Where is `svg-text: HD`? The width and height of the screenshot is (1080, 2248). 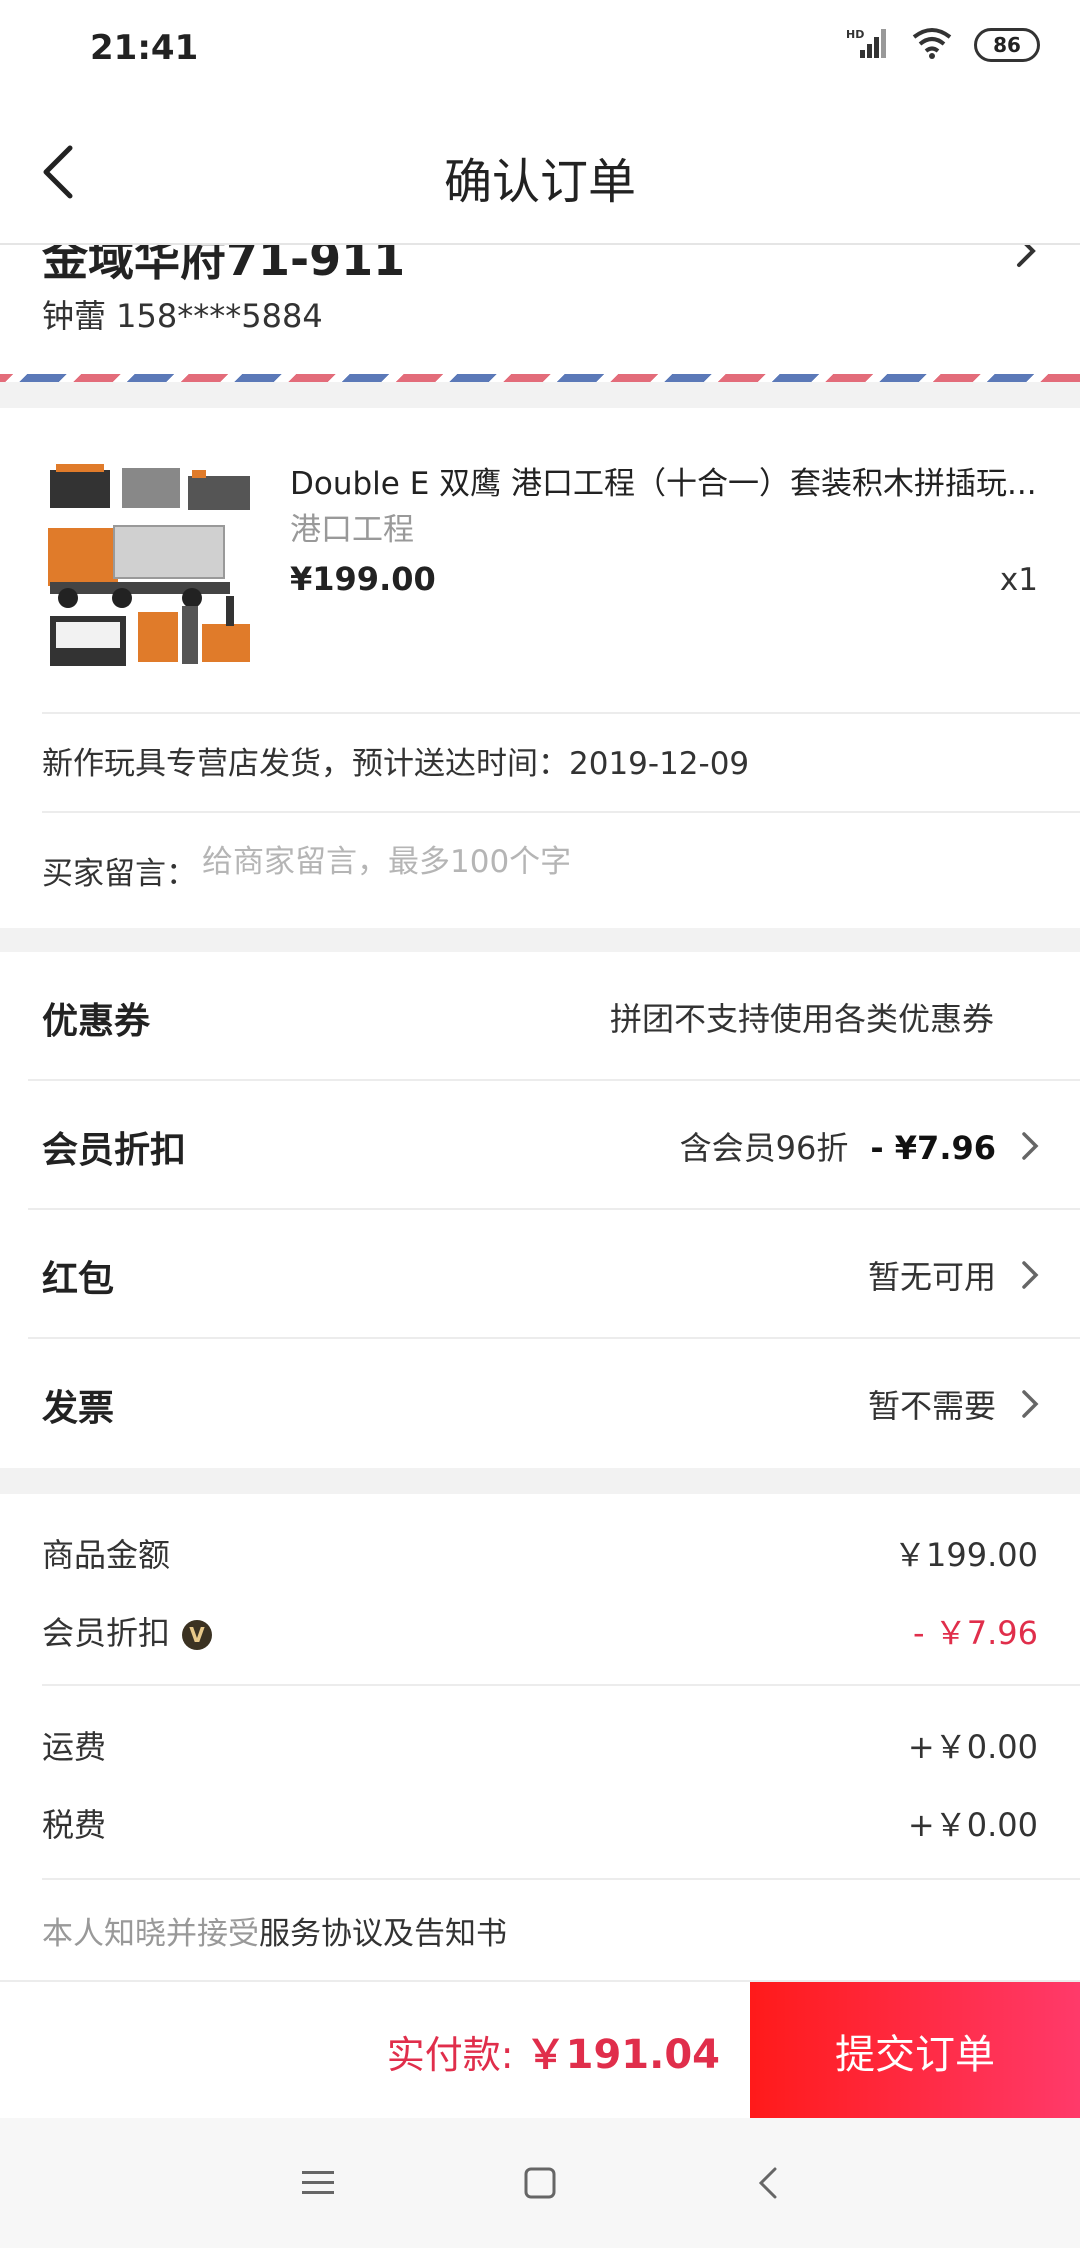
svg-text: HD is located at coordinates (855, 34).